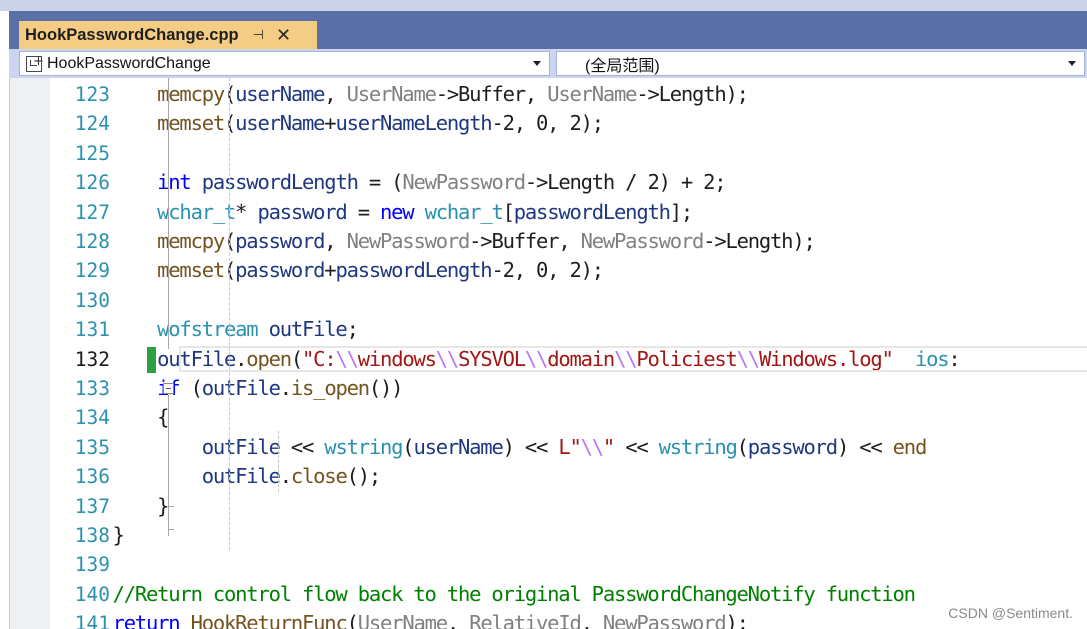 The image size is (1087, 629). I want to click on code-token: =, so click(363, 211).